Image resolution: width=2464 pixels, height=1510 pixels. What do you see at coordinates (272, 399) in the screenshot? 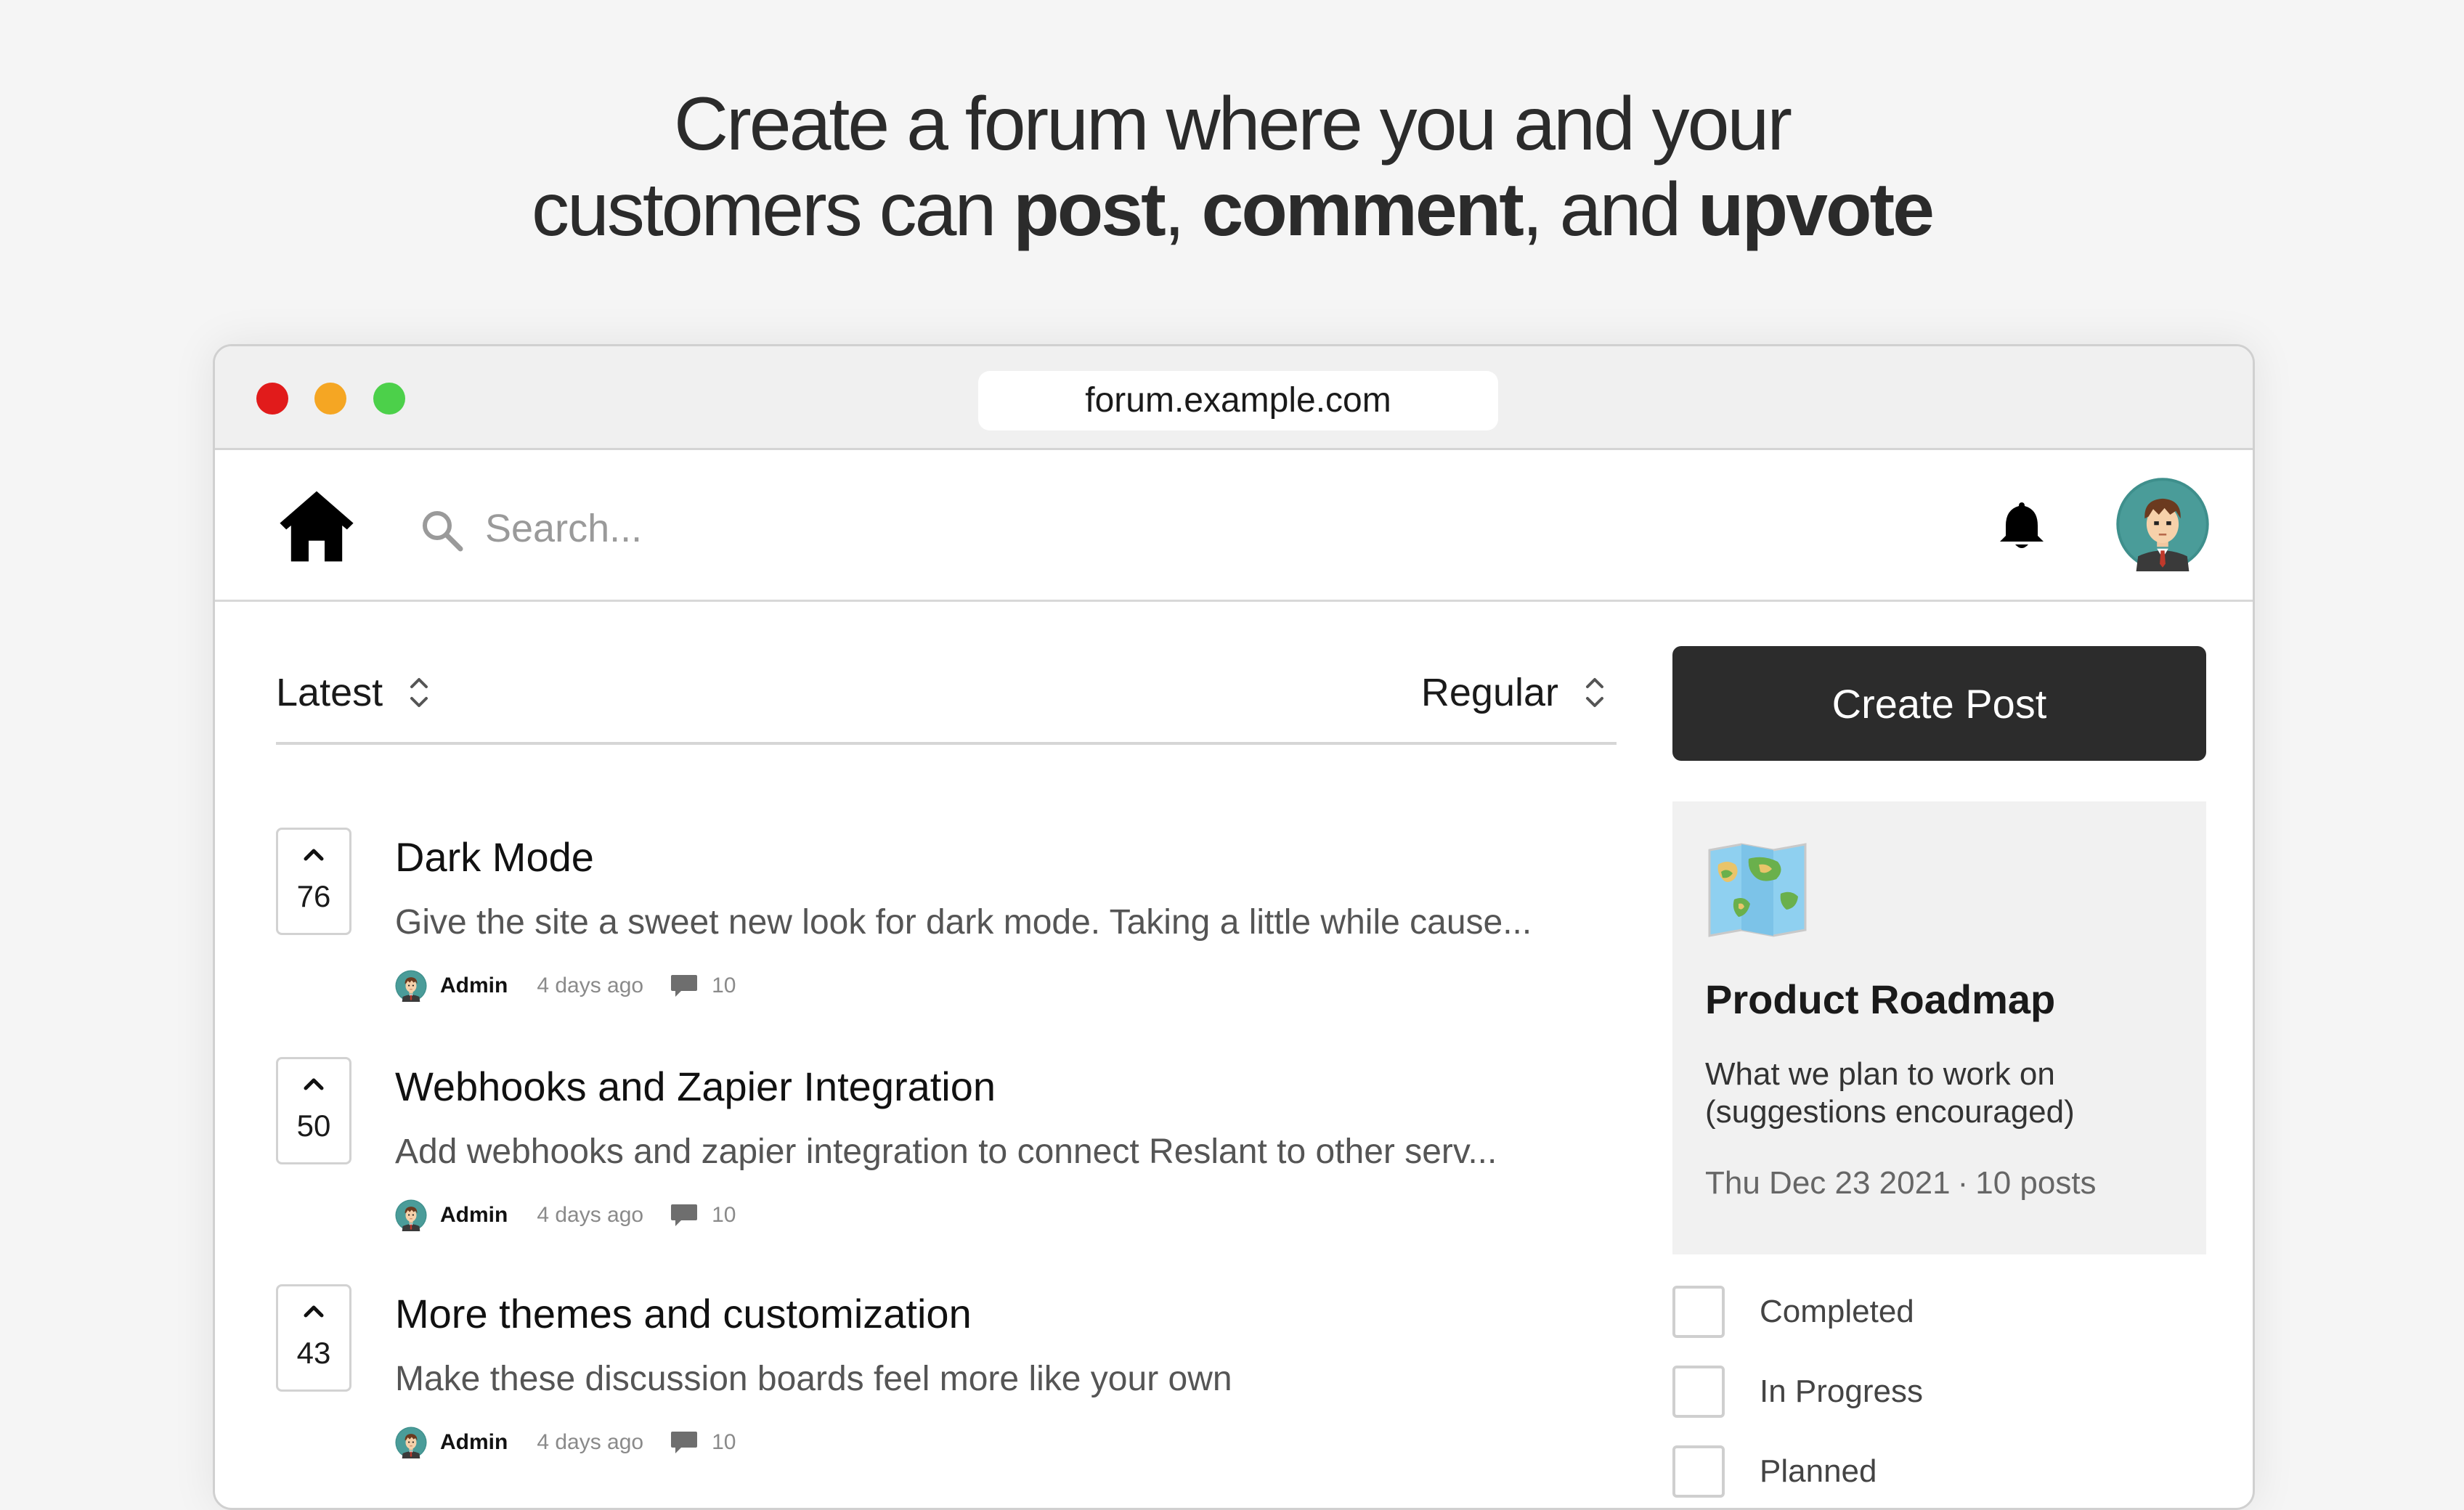
I see `close-window-dot` at bounding box center [272, 399].